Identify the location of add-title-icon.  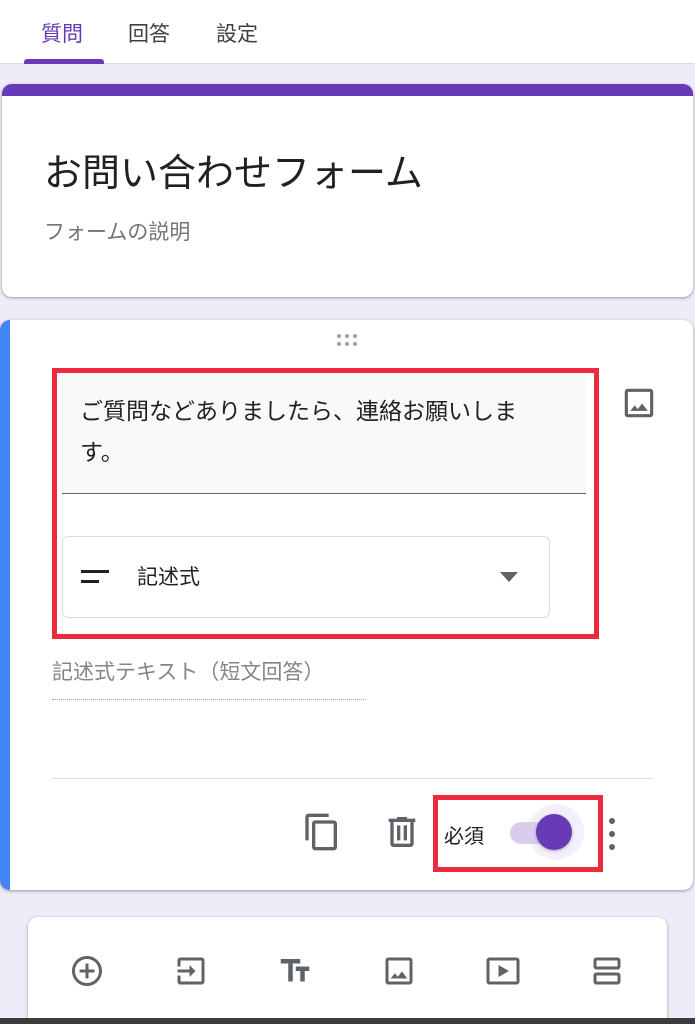
(295, 971).